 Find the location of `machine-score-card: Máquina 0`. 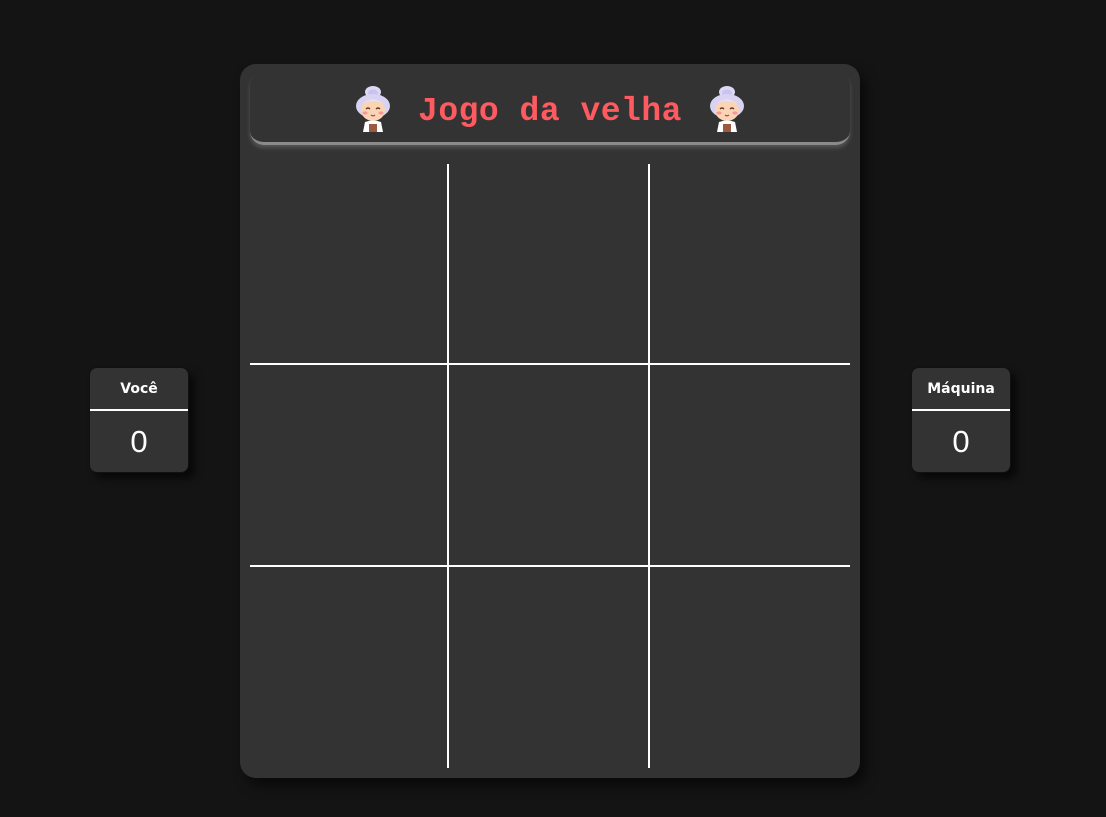

machine-score-card: Máquina 0 is located at coordinates (961, 420).